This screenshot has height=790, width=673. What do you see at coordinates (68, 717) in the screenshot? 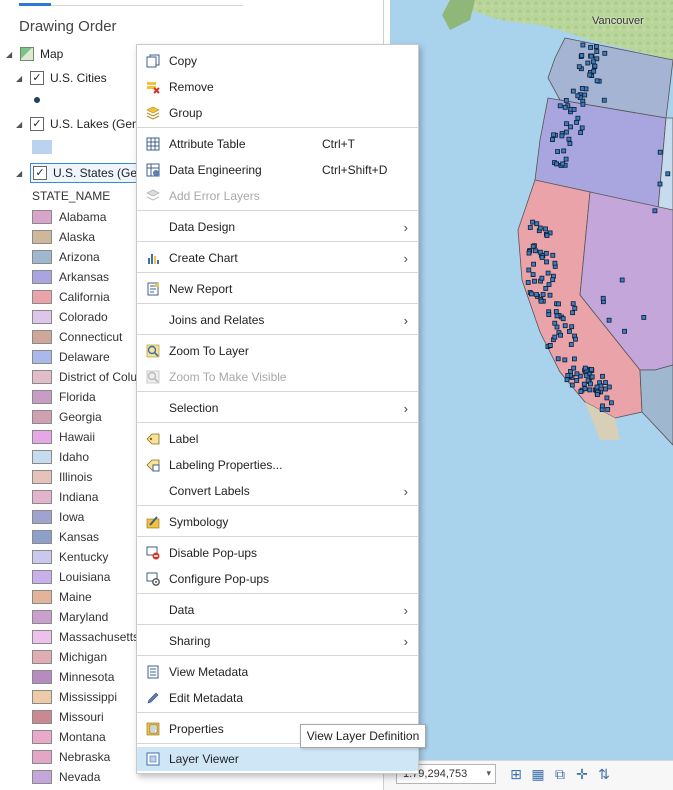
I see `state-legend-row: Missouri` at bounding box center [68, 717].